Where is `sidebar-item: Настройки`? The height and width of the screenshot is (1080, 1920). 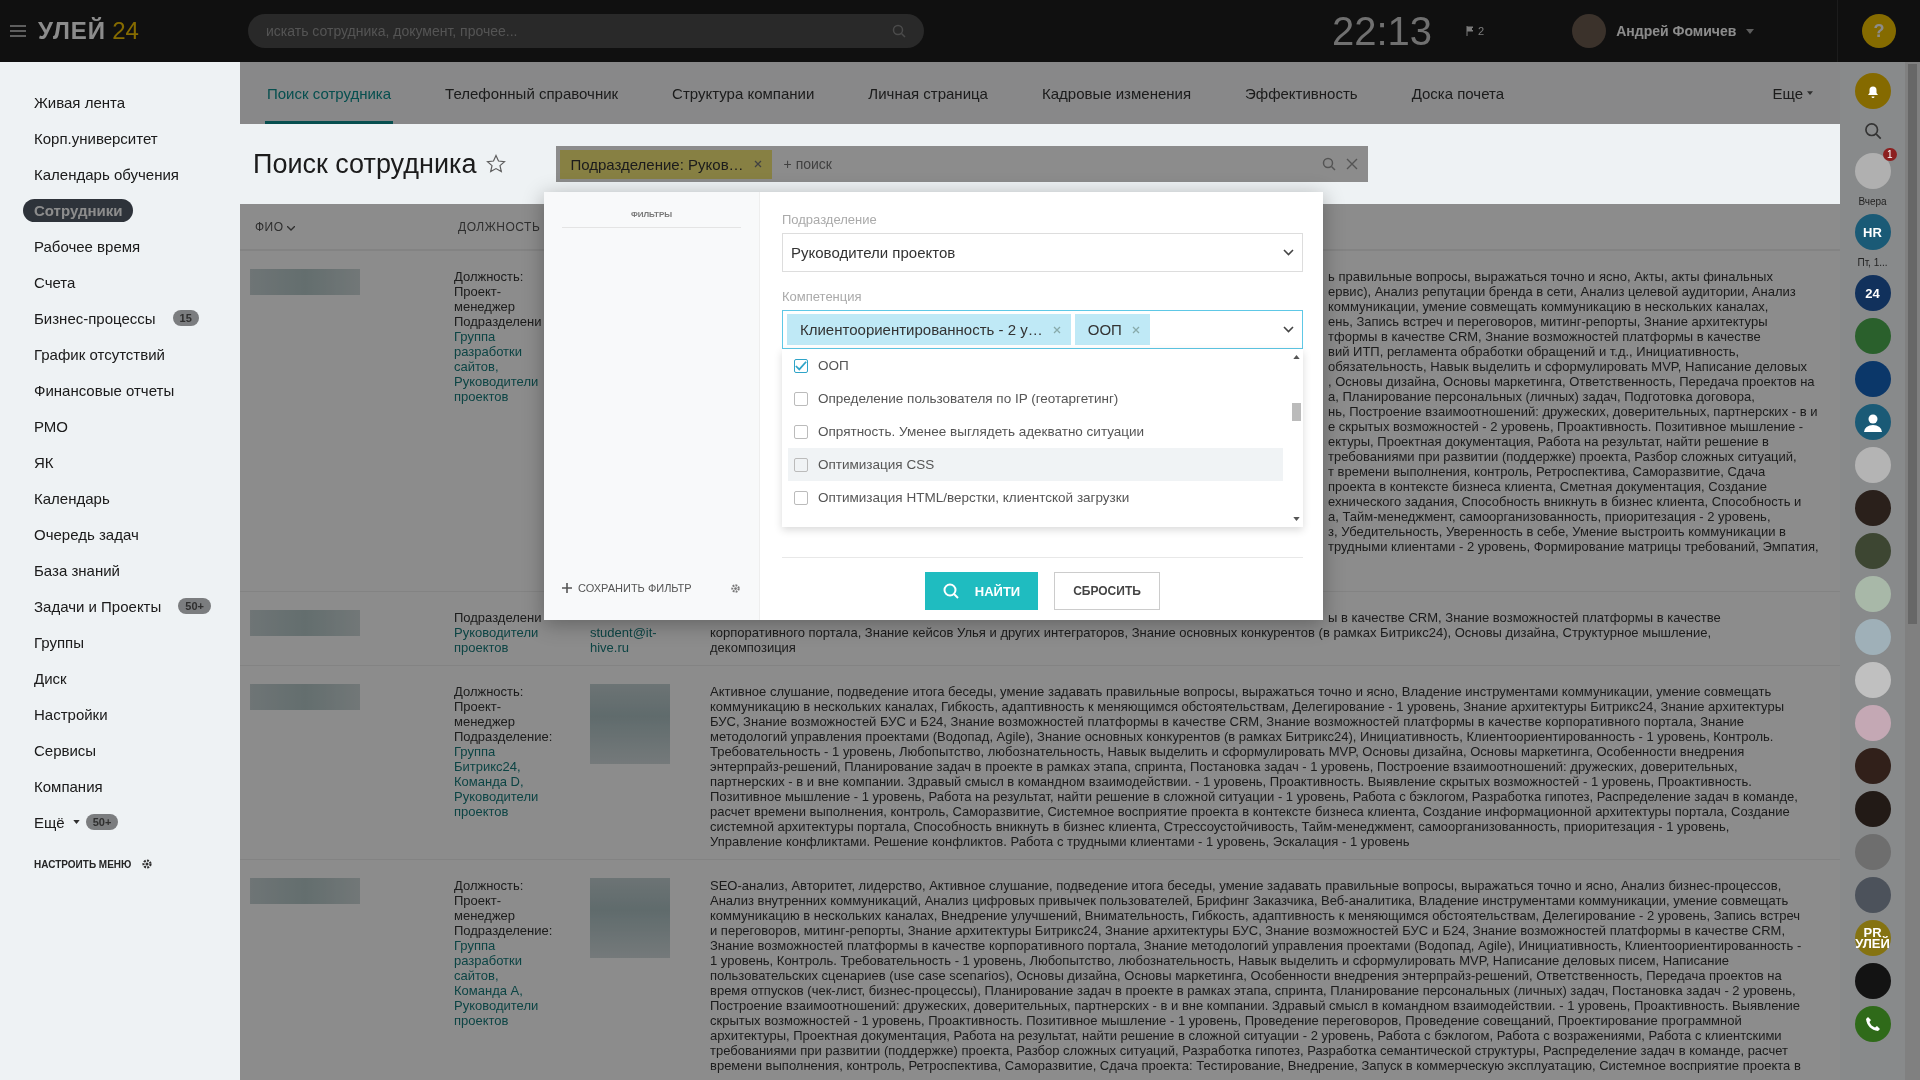
sidebar-item: Настройки is located at coordinates (71, 714).